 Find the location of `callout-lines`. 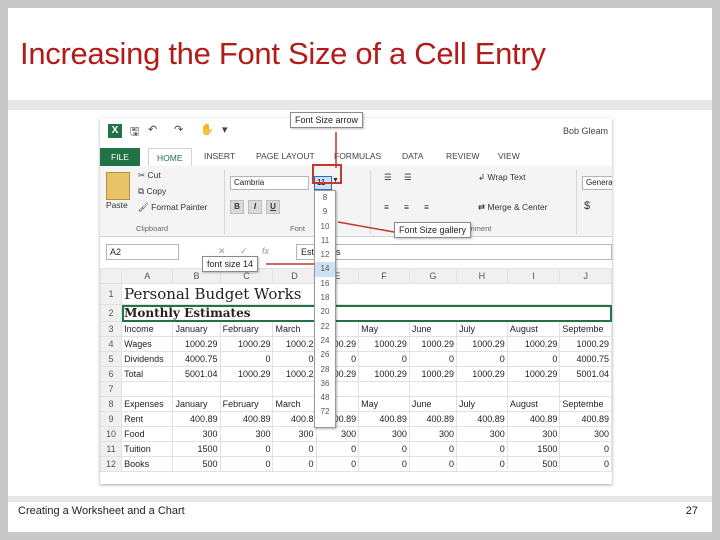

callout-lines is located at coordinates (330, 198).